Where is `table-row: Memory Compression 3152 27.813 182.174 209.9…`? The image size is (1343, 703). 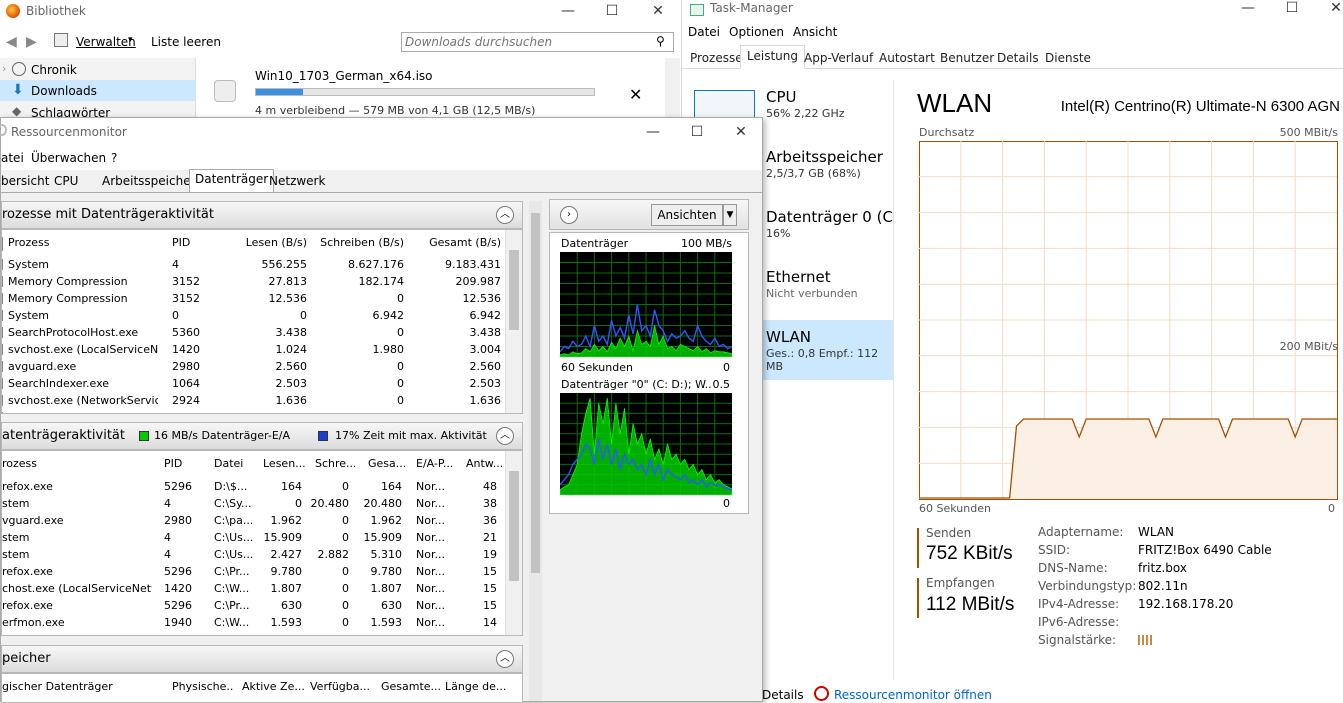 table-row: Memory Compression 3152 27.813 182.174 209.9… is located at coordinates (254, 281).